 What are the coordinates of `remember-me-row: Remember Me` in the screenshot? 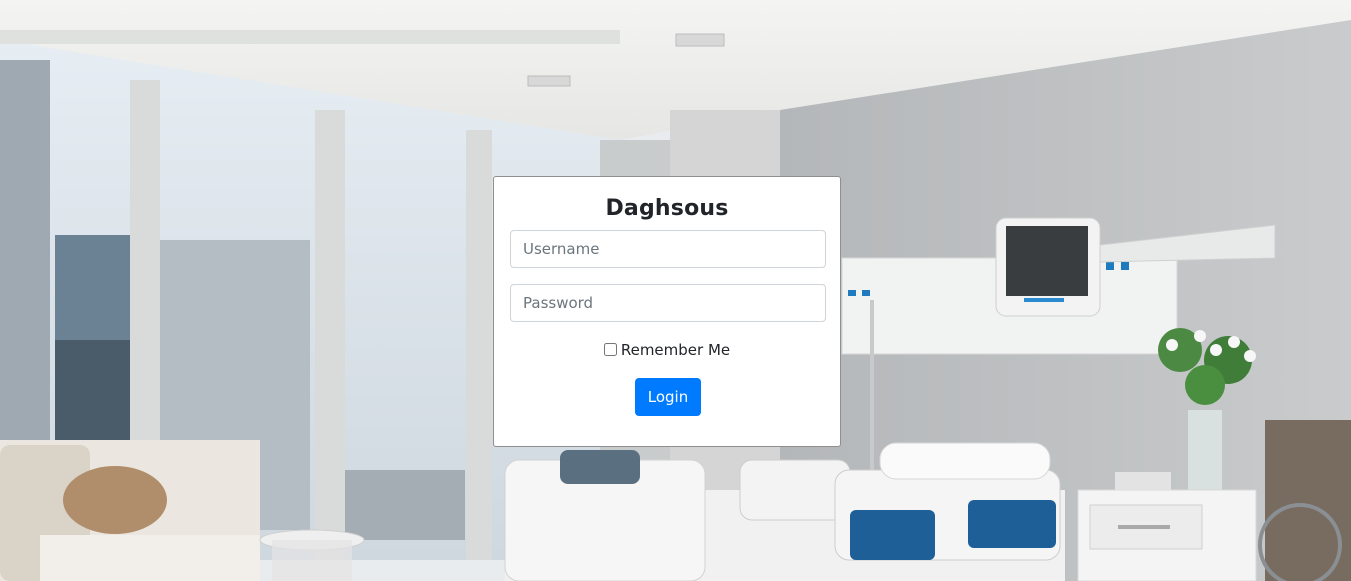 It's located at (667, 350).